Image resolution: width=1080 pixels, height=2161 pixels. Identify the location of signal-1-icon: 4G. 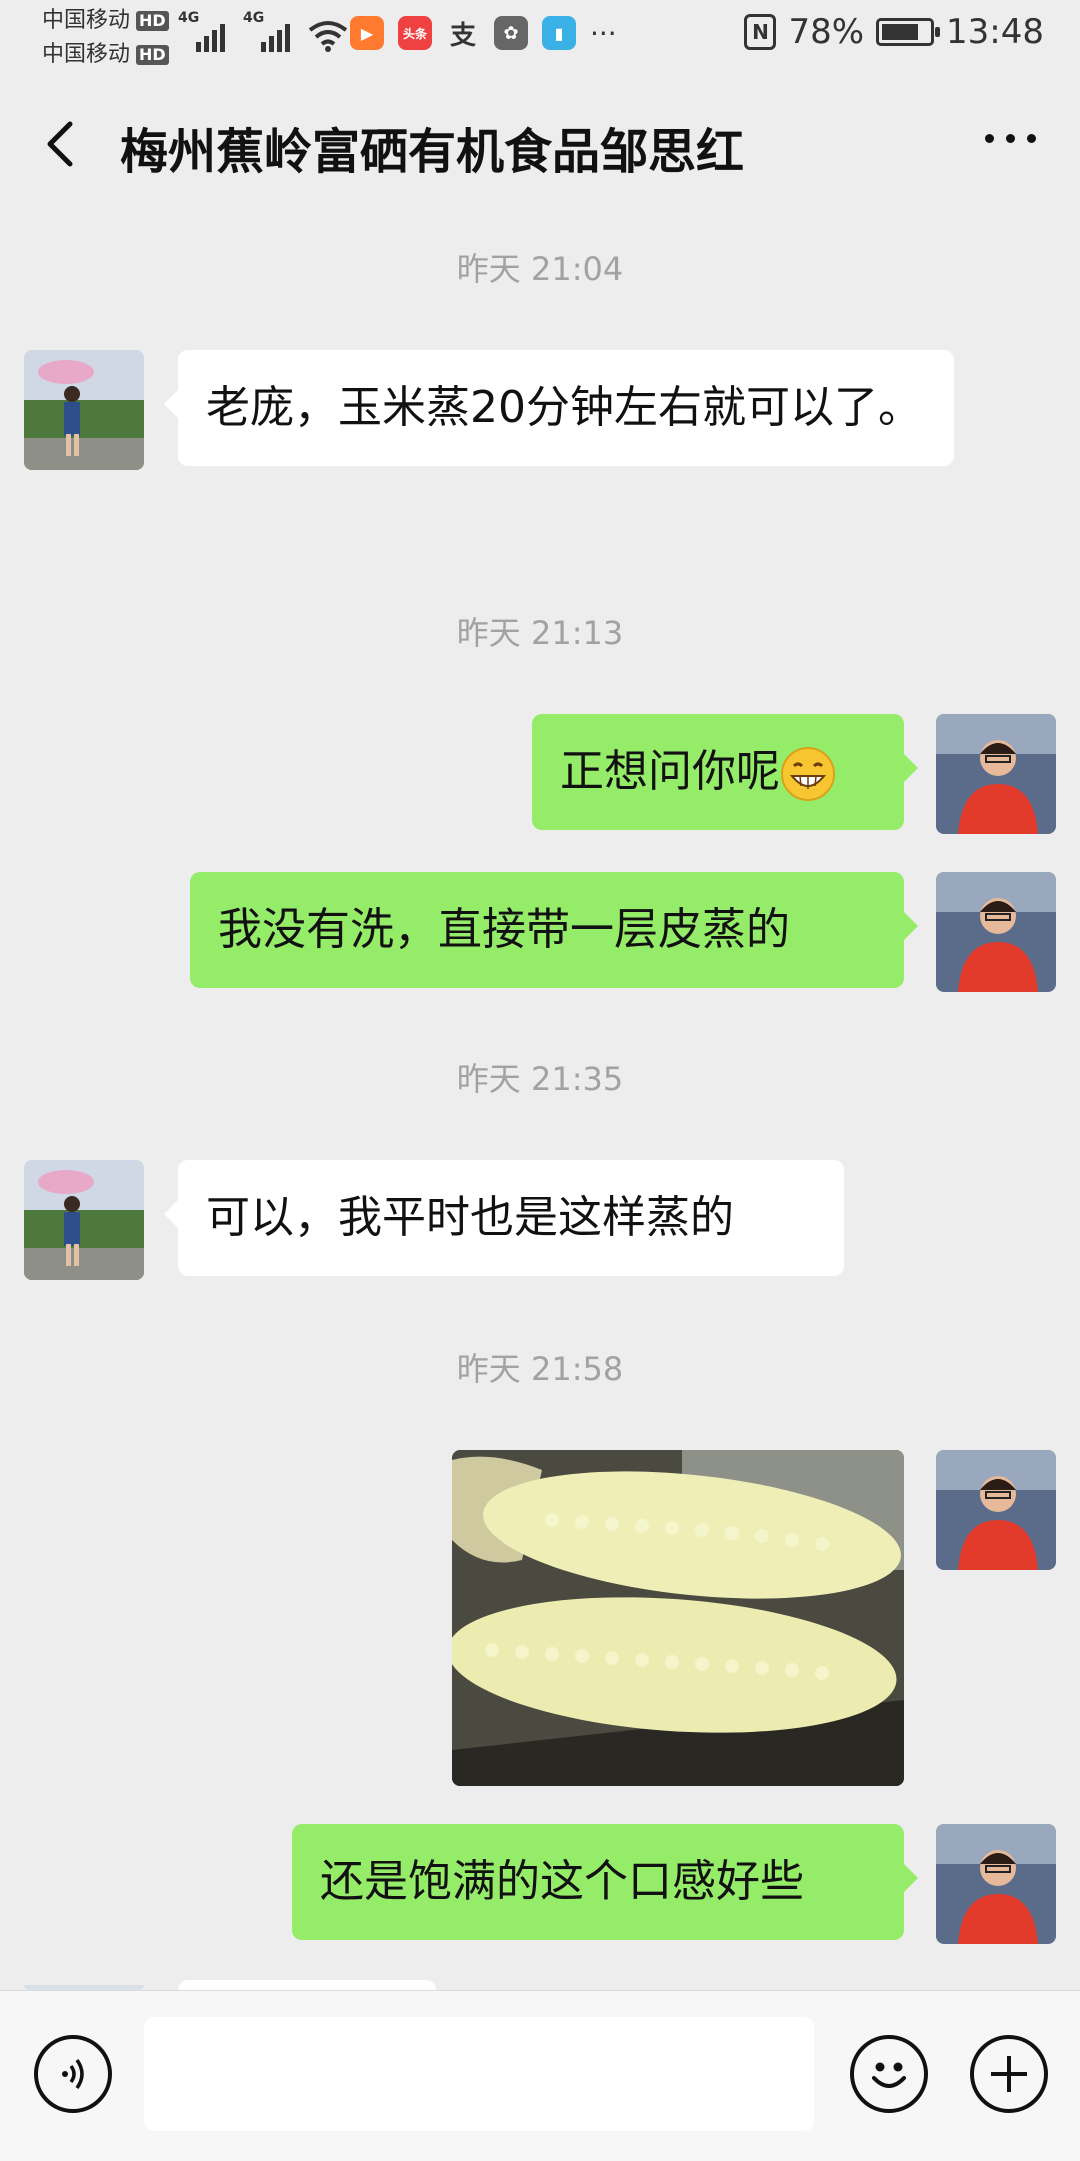
(201, 31).